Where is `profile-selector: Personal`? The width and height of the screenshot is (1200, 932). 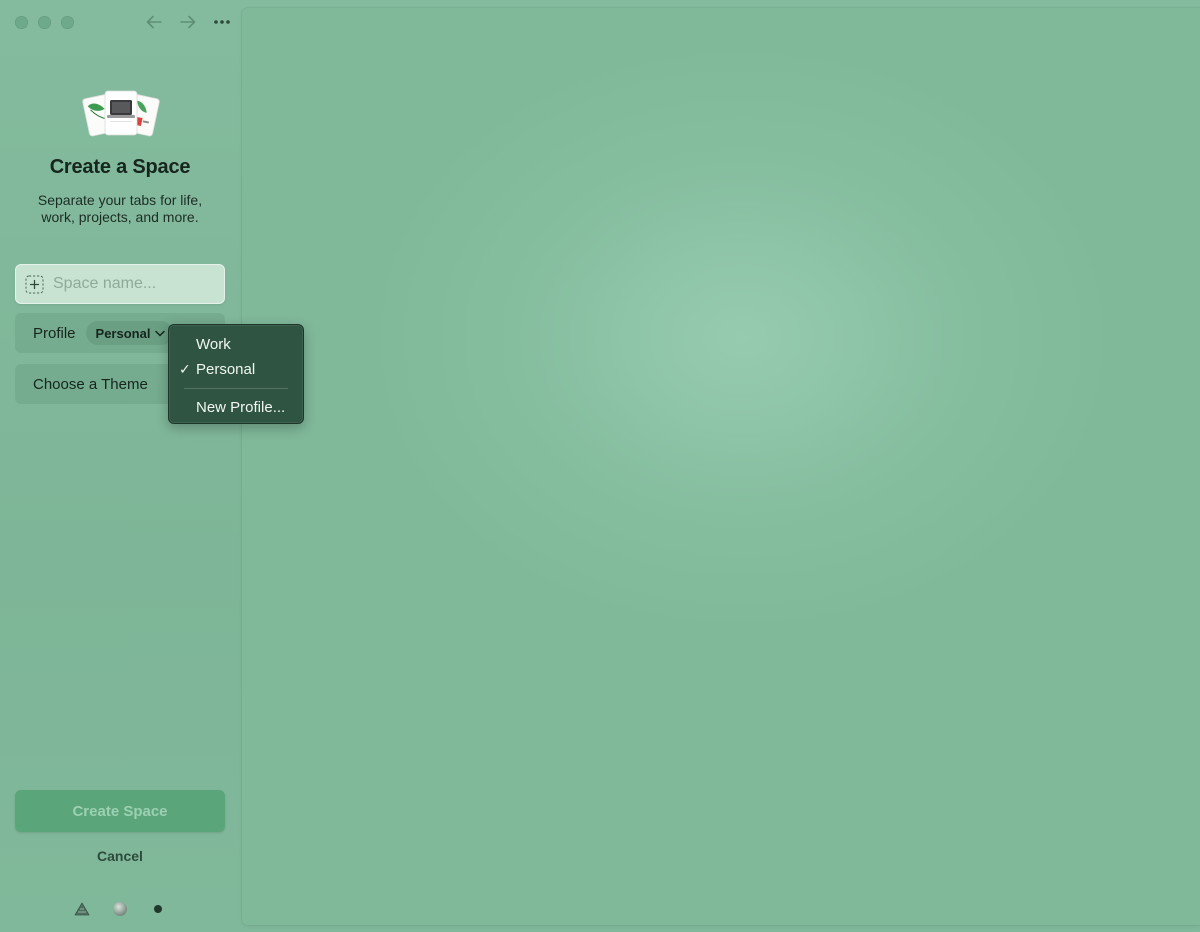
profile-selector: Personal is located at coordinates (129, 333).